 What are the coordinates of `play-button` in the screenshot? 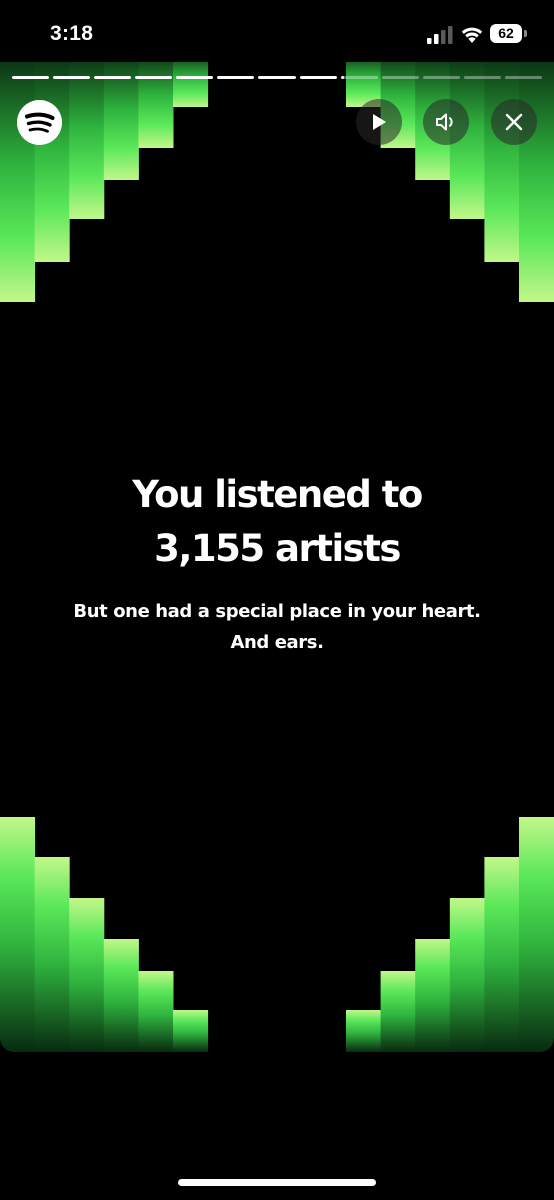 It's located at (379, 122).